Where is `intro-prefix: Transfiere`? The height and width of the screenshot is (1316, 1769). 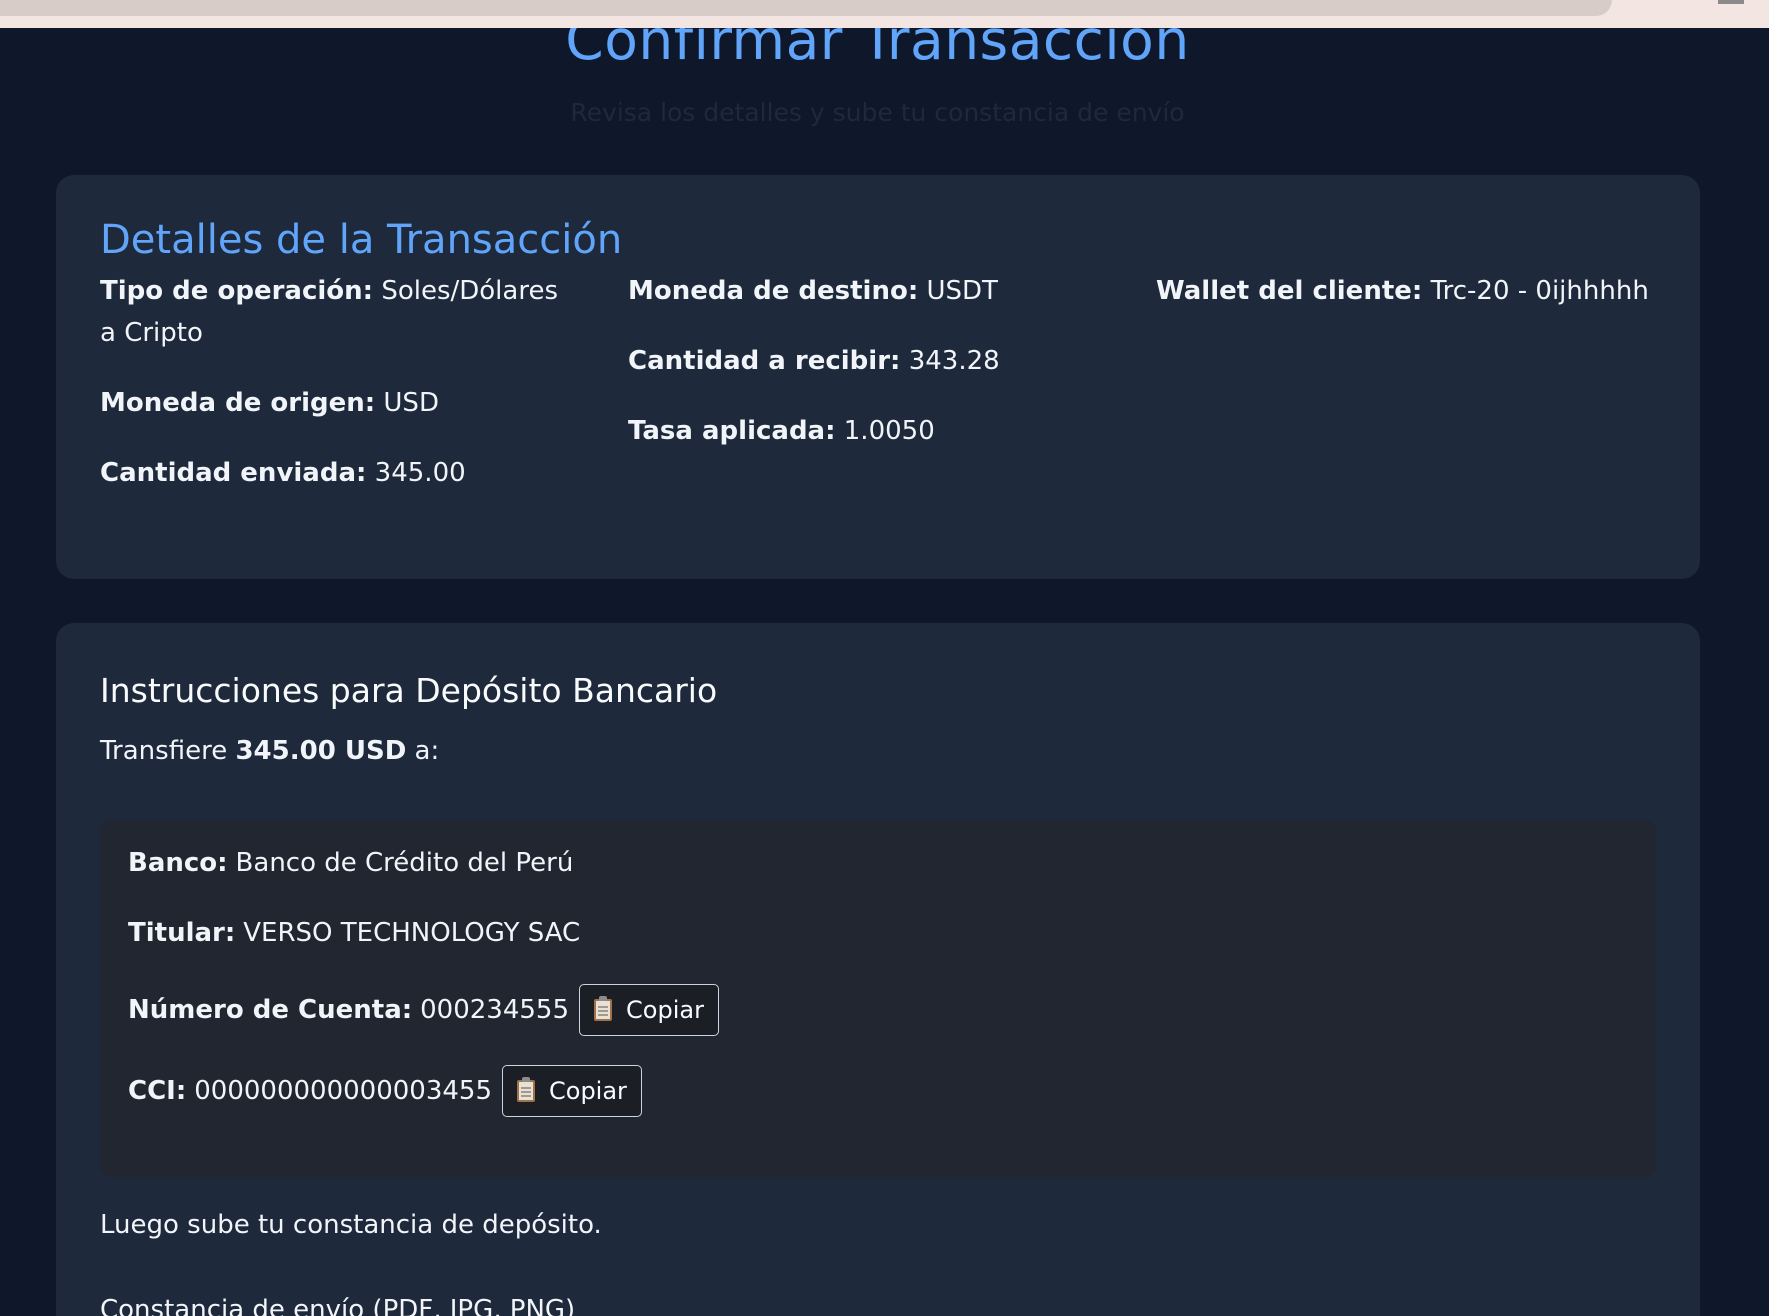 intro-prefix: Transfiere is located at coordinates (164, 751).